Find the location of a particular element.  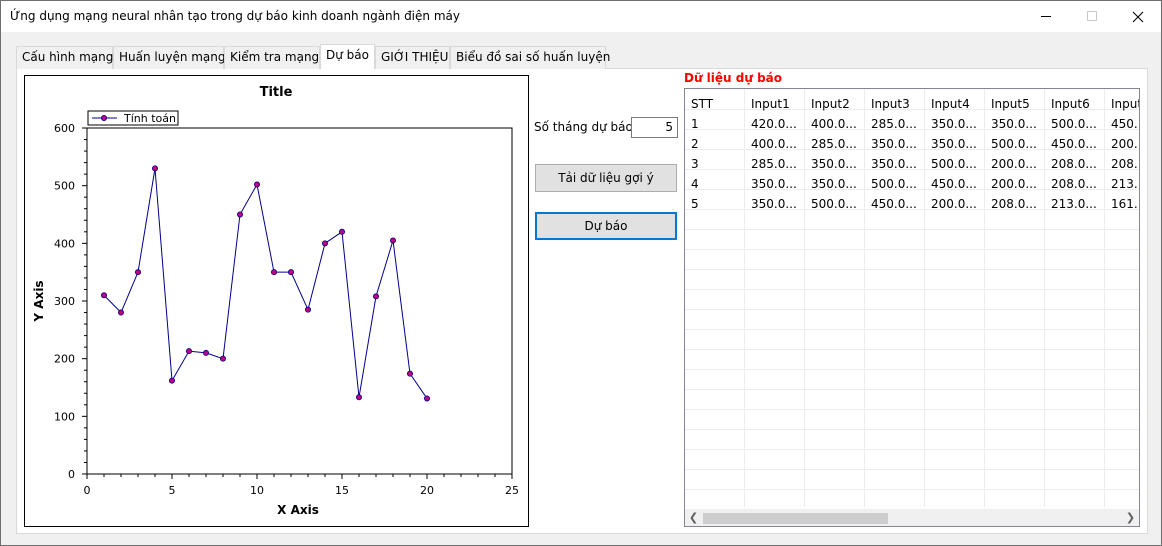

grid-cell: 4 is located at coordinates (715, 182).